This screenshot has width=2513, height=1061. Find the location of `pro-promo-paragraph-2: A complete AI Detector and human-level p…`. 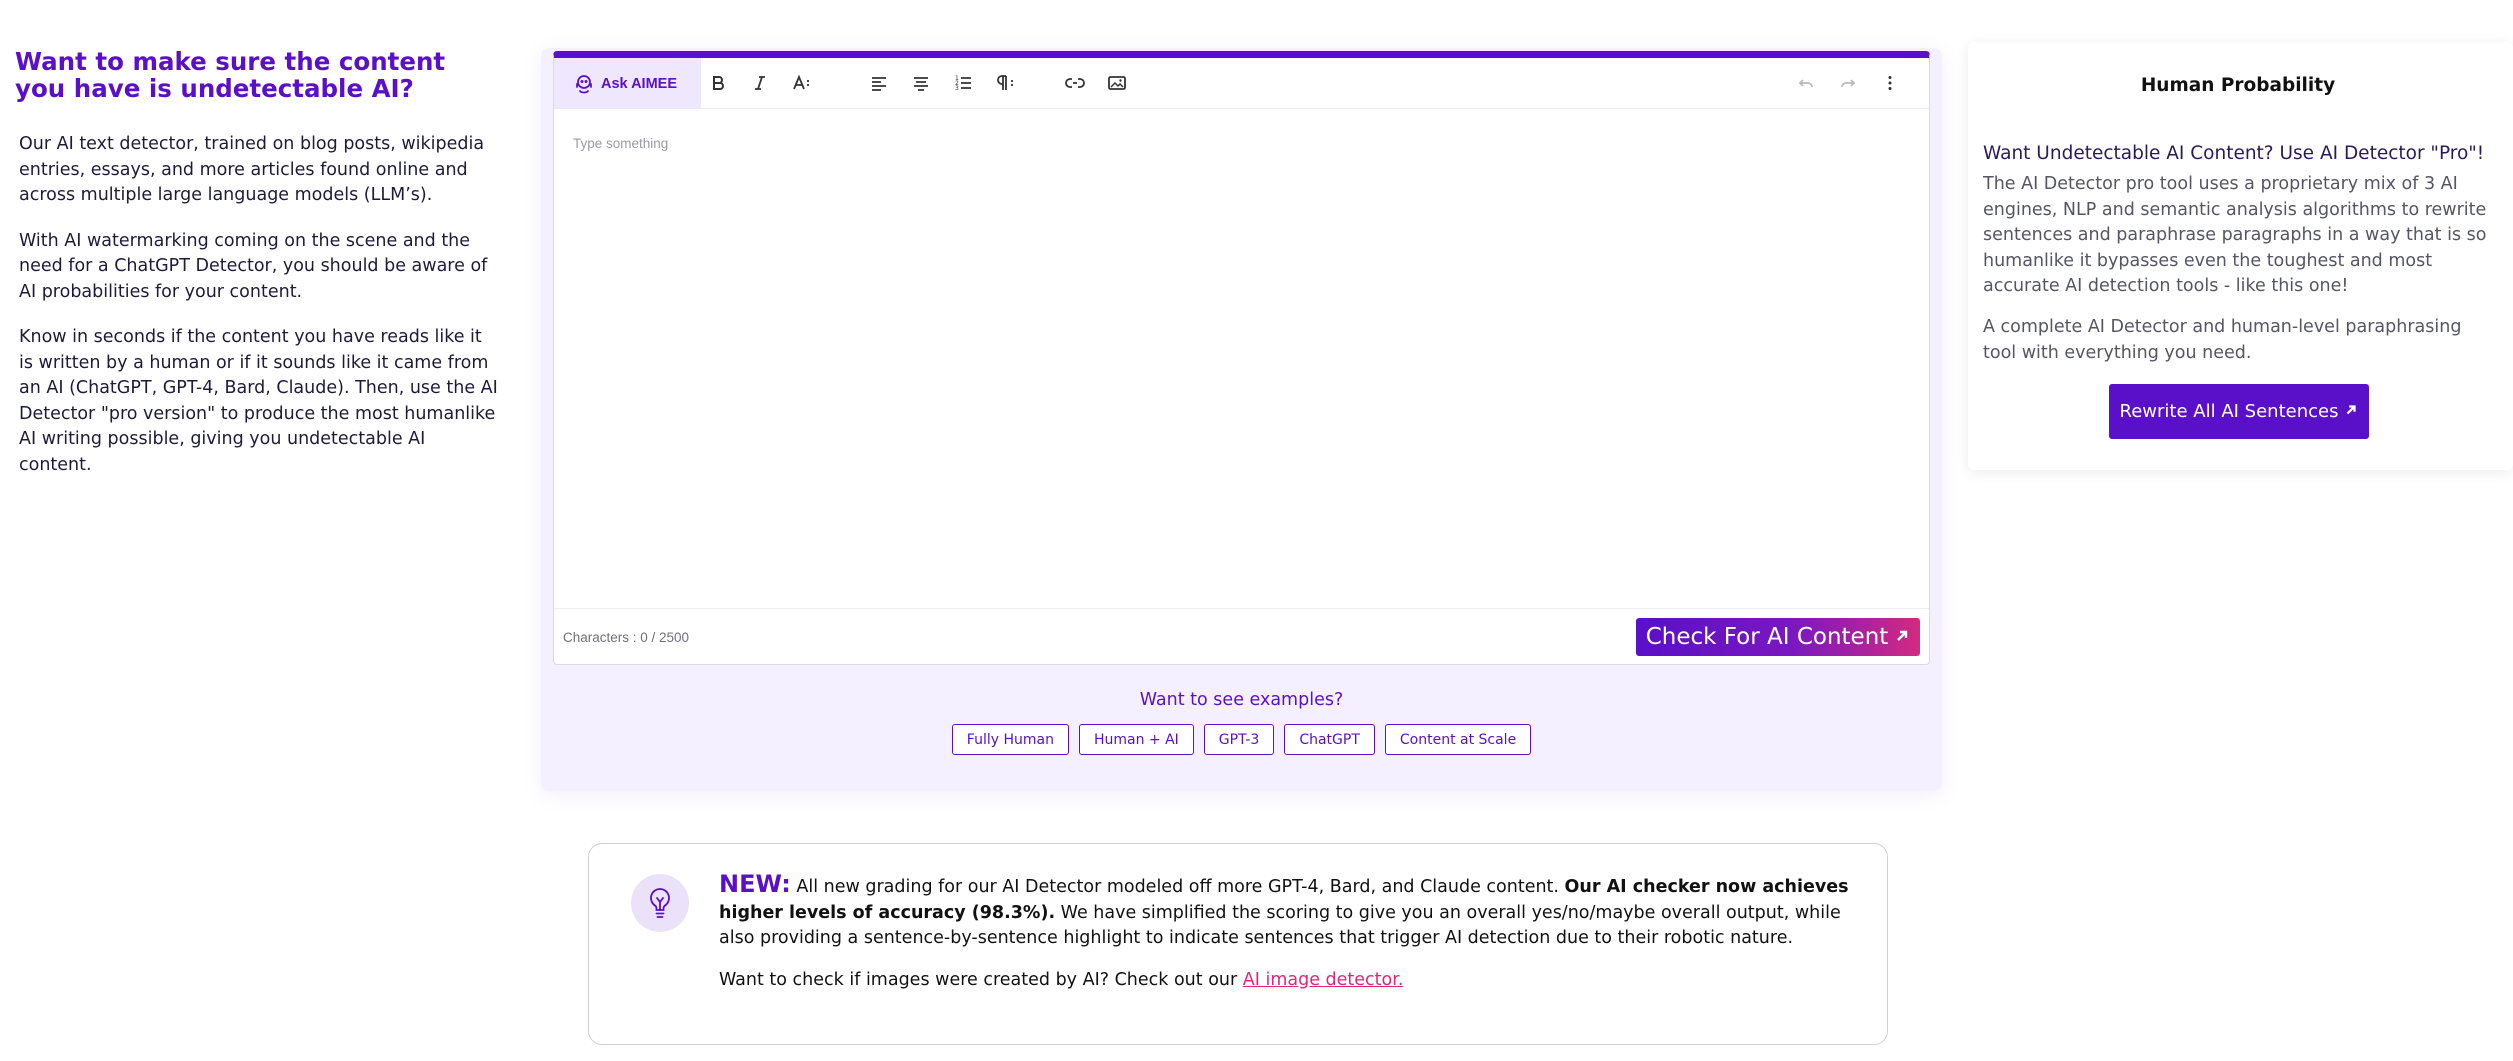

pro-promo-paragraph-2: A complete AI Detector and human-level p… is located at coordinates (2222, 340).